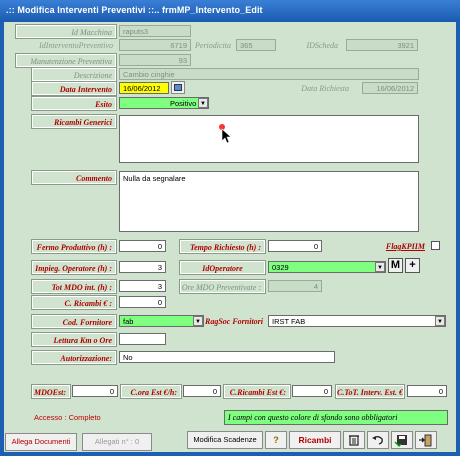 This screenshot has width=460, height=456. Describe the element at coordinates (66, 31) in the screenshot. I see `id-macchina-label: Id Macchina` at that location.